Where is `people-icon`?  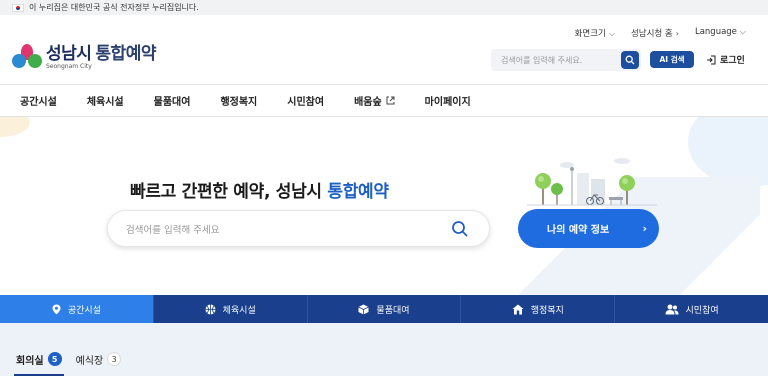 people-icon is located at coordinates (672, 309).